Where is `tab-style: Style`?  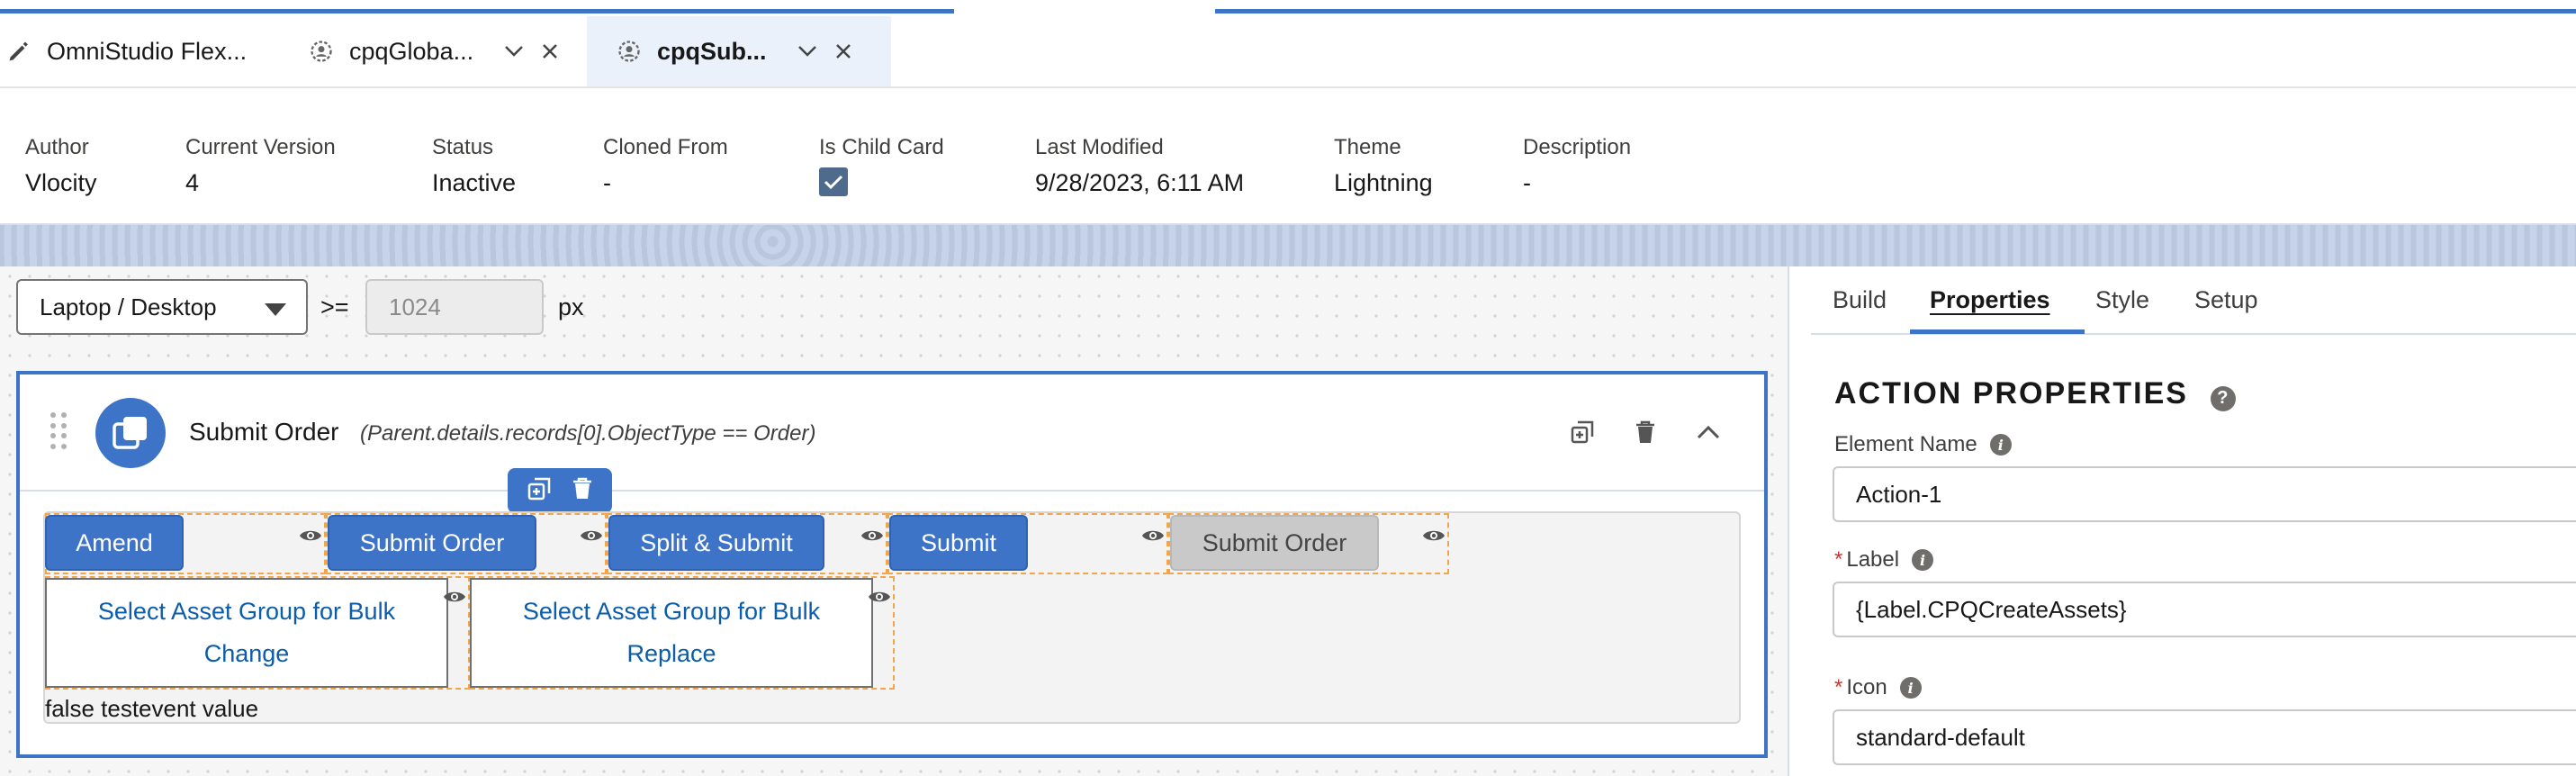 tab-style: Style is located at coordinates (2122, 300).